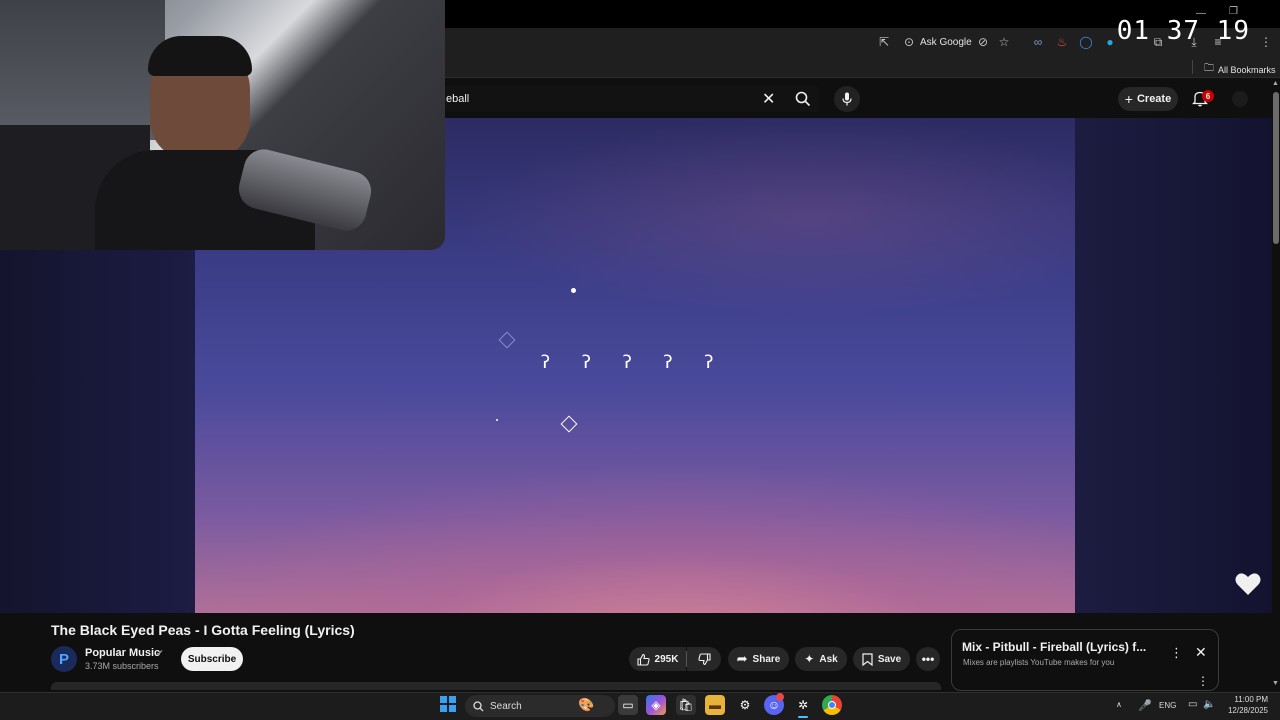  What do you see at coordinates (1038, 42) in the screenshot?
I see `extension-glasses-icon: ∞` at bounding box center [1038, 42].